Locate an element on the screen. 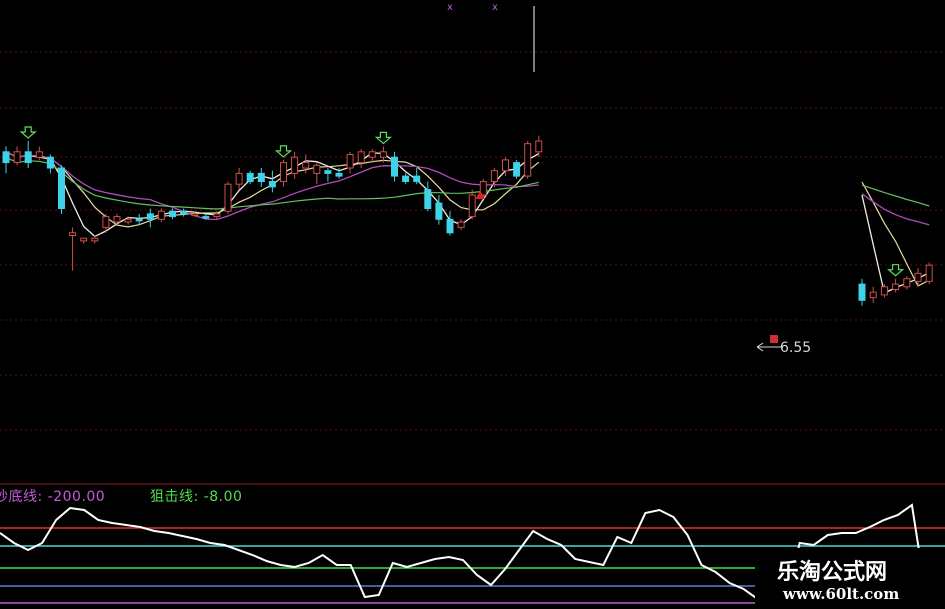 The height and width of the screenshot is (609, 945). ma-long-line-seg1 is located at coordinates (895, 195).